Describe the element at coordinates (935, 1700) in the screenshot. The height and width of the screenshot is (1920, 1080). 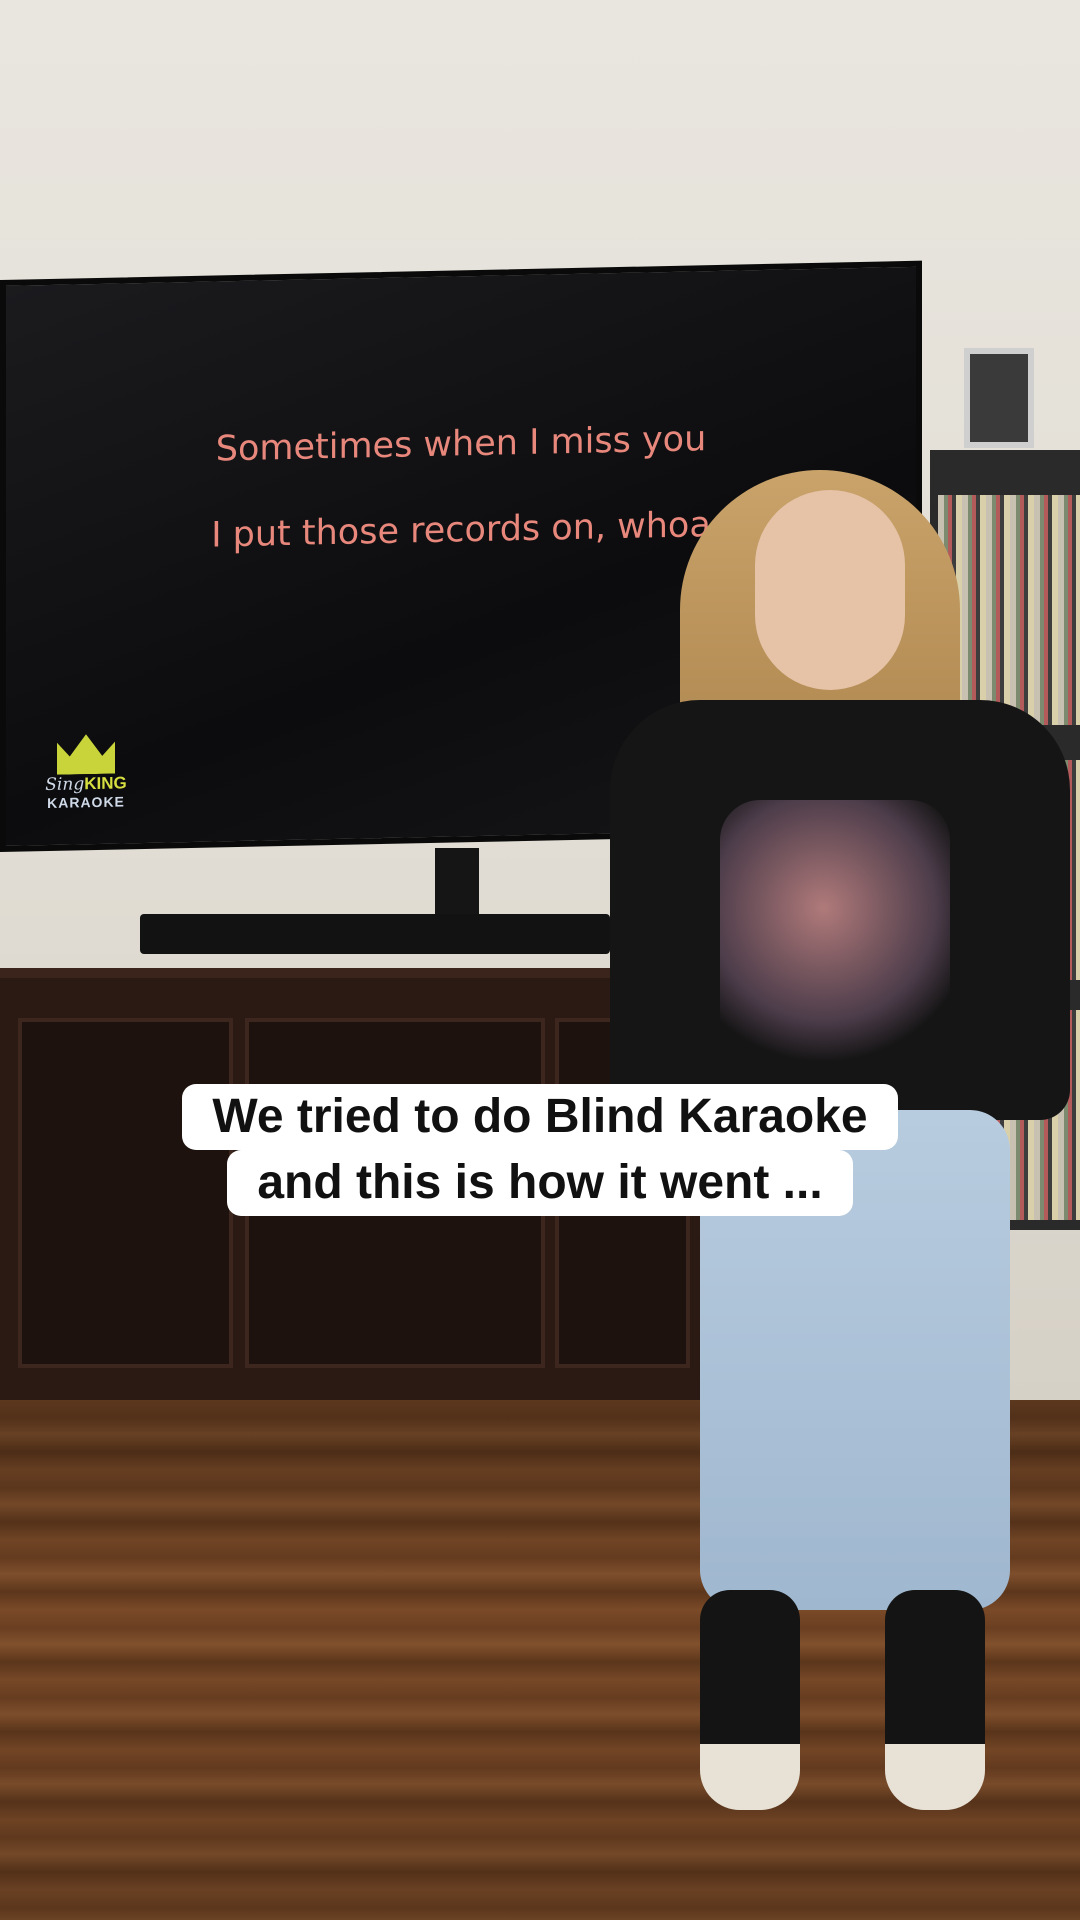
I see `sneaker-right` at that location.